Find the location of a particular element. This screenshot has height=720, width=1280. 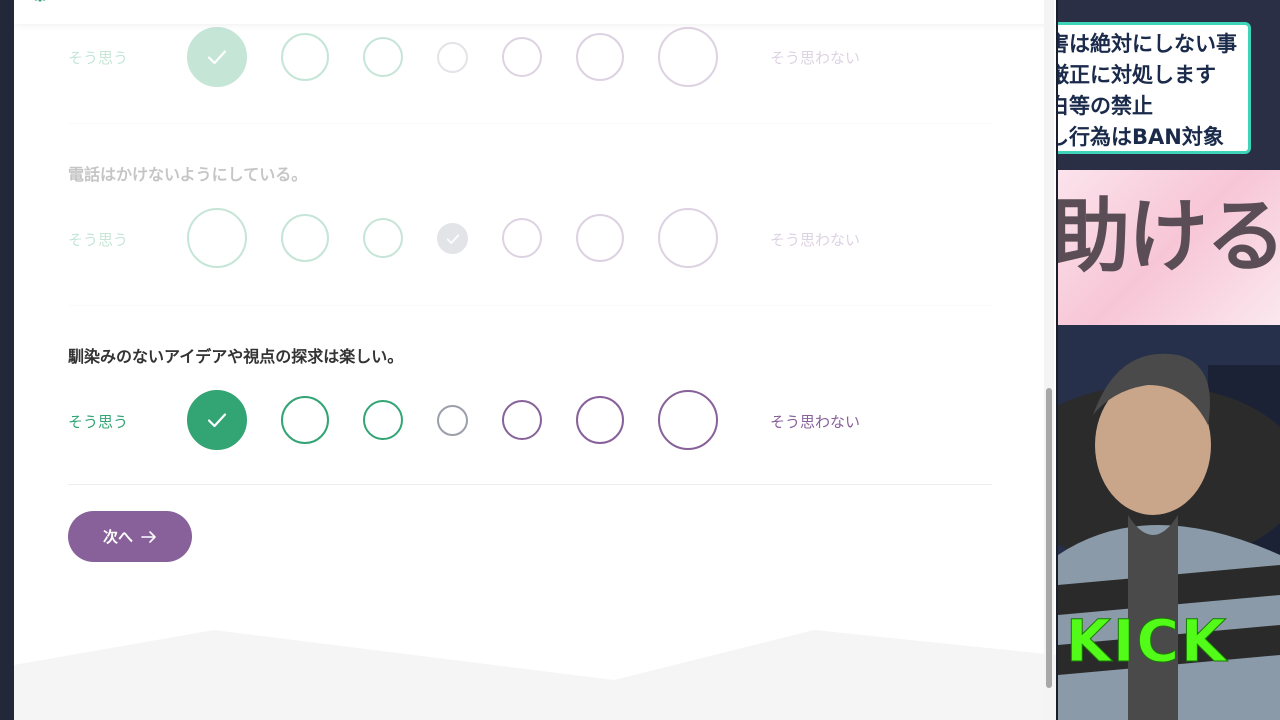

promo-text: 助ける is located at coordinates (1169, 236).